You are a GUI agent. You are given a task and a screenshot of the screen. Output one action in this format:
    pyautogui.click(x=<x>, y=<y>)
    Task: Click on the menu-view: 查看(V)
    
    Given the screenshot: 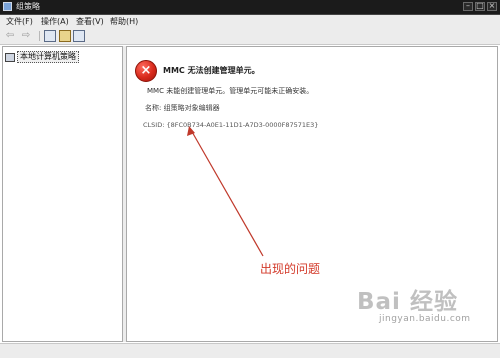 What is the action you would take?
    pyautogui.click(x=90, y=21)
    